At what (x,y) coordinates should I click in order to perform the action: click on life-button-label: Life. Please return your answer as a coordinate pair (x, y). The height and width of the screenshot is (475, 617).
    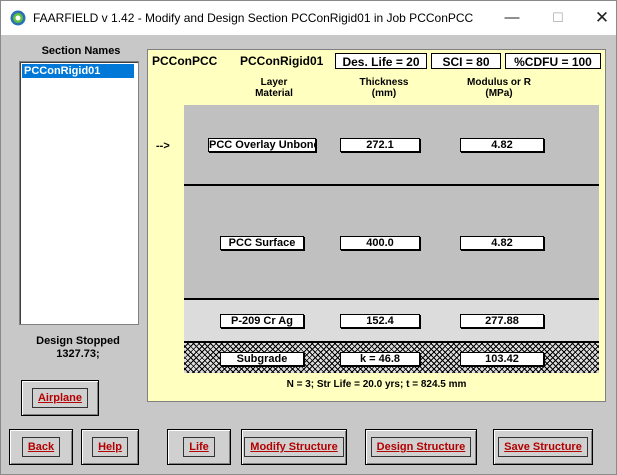
    Looking at the image, I should click on (199, 447).